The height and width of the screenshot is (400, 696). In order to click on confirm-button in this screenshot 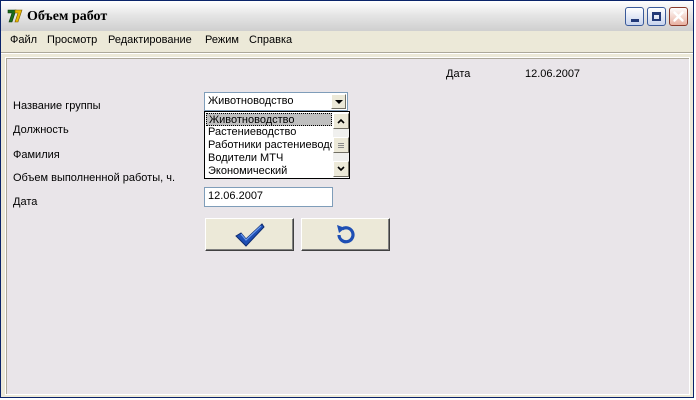, I will do `click(249, 234)`.